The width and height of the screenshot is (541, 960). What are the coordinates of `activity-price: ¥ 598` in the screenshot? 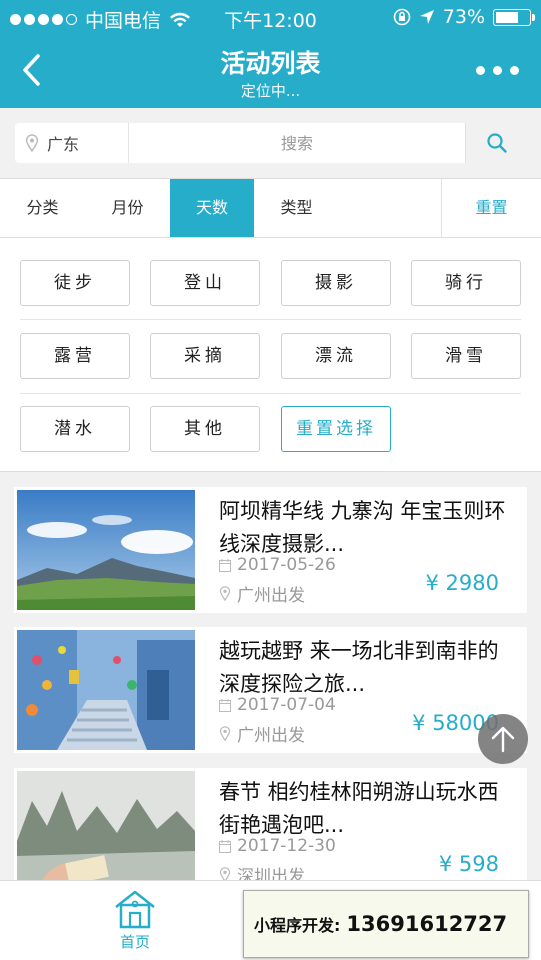 It's located at (468, 864).